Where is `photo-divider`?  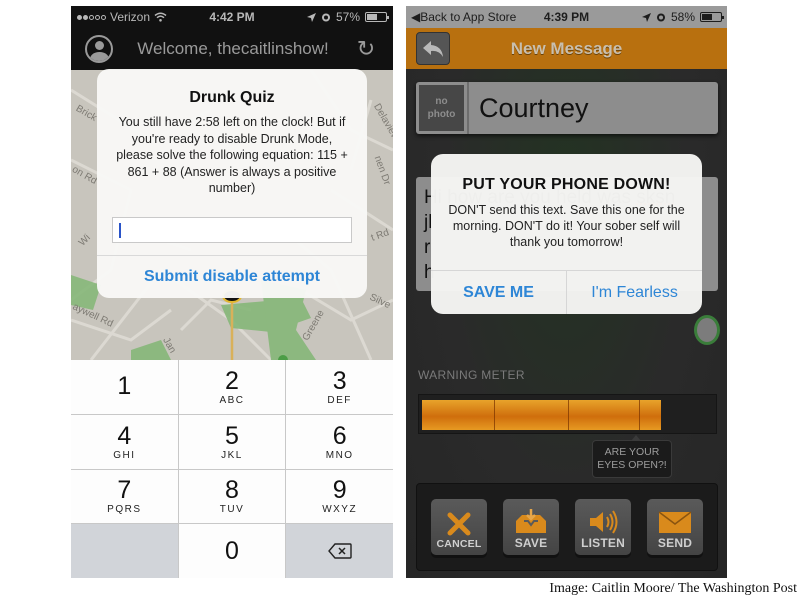
photo-divider is located at coordinates (468, 108).